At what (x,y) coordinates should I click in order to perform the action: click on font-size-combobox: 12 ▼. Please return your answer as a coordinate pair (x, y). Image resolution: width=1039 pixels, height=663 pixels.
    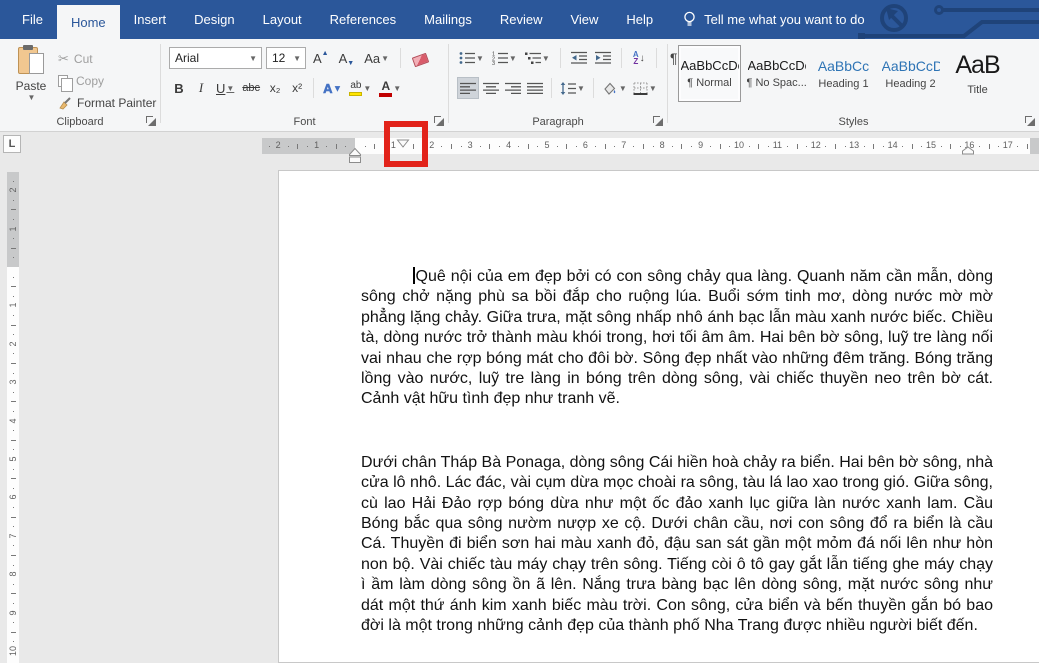
    Looking at the image, I should click on (286, 58).